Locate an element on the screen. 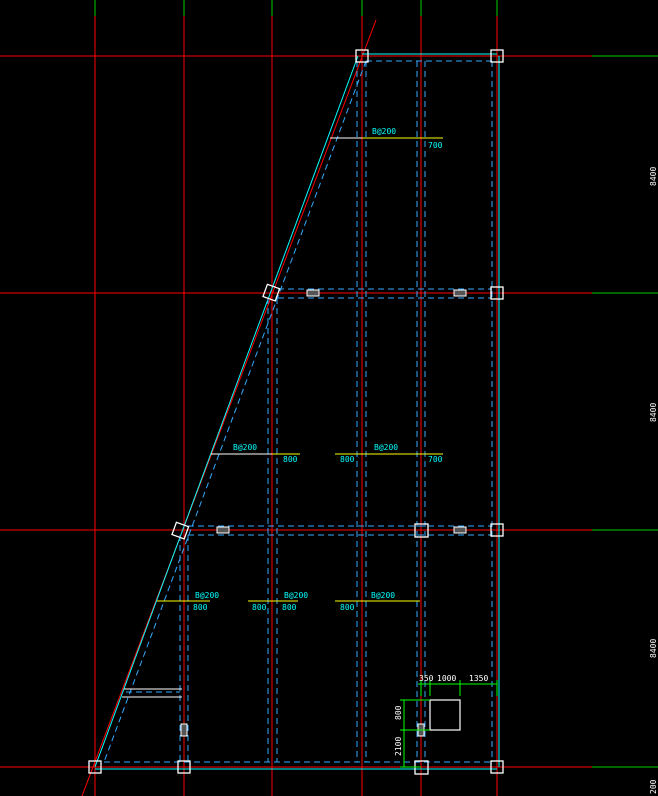 The width and height of the screenshot is (658, 796). rebar-label-1: B@200 is located at coordinates (384, 131).